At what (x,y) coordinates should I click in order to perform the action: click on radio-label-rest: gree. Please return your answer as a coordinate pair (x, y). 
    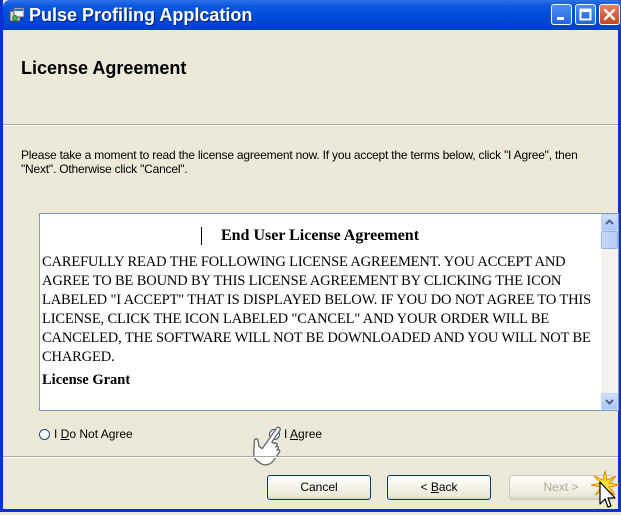
    Looking at the image, I should click on (310, 434).